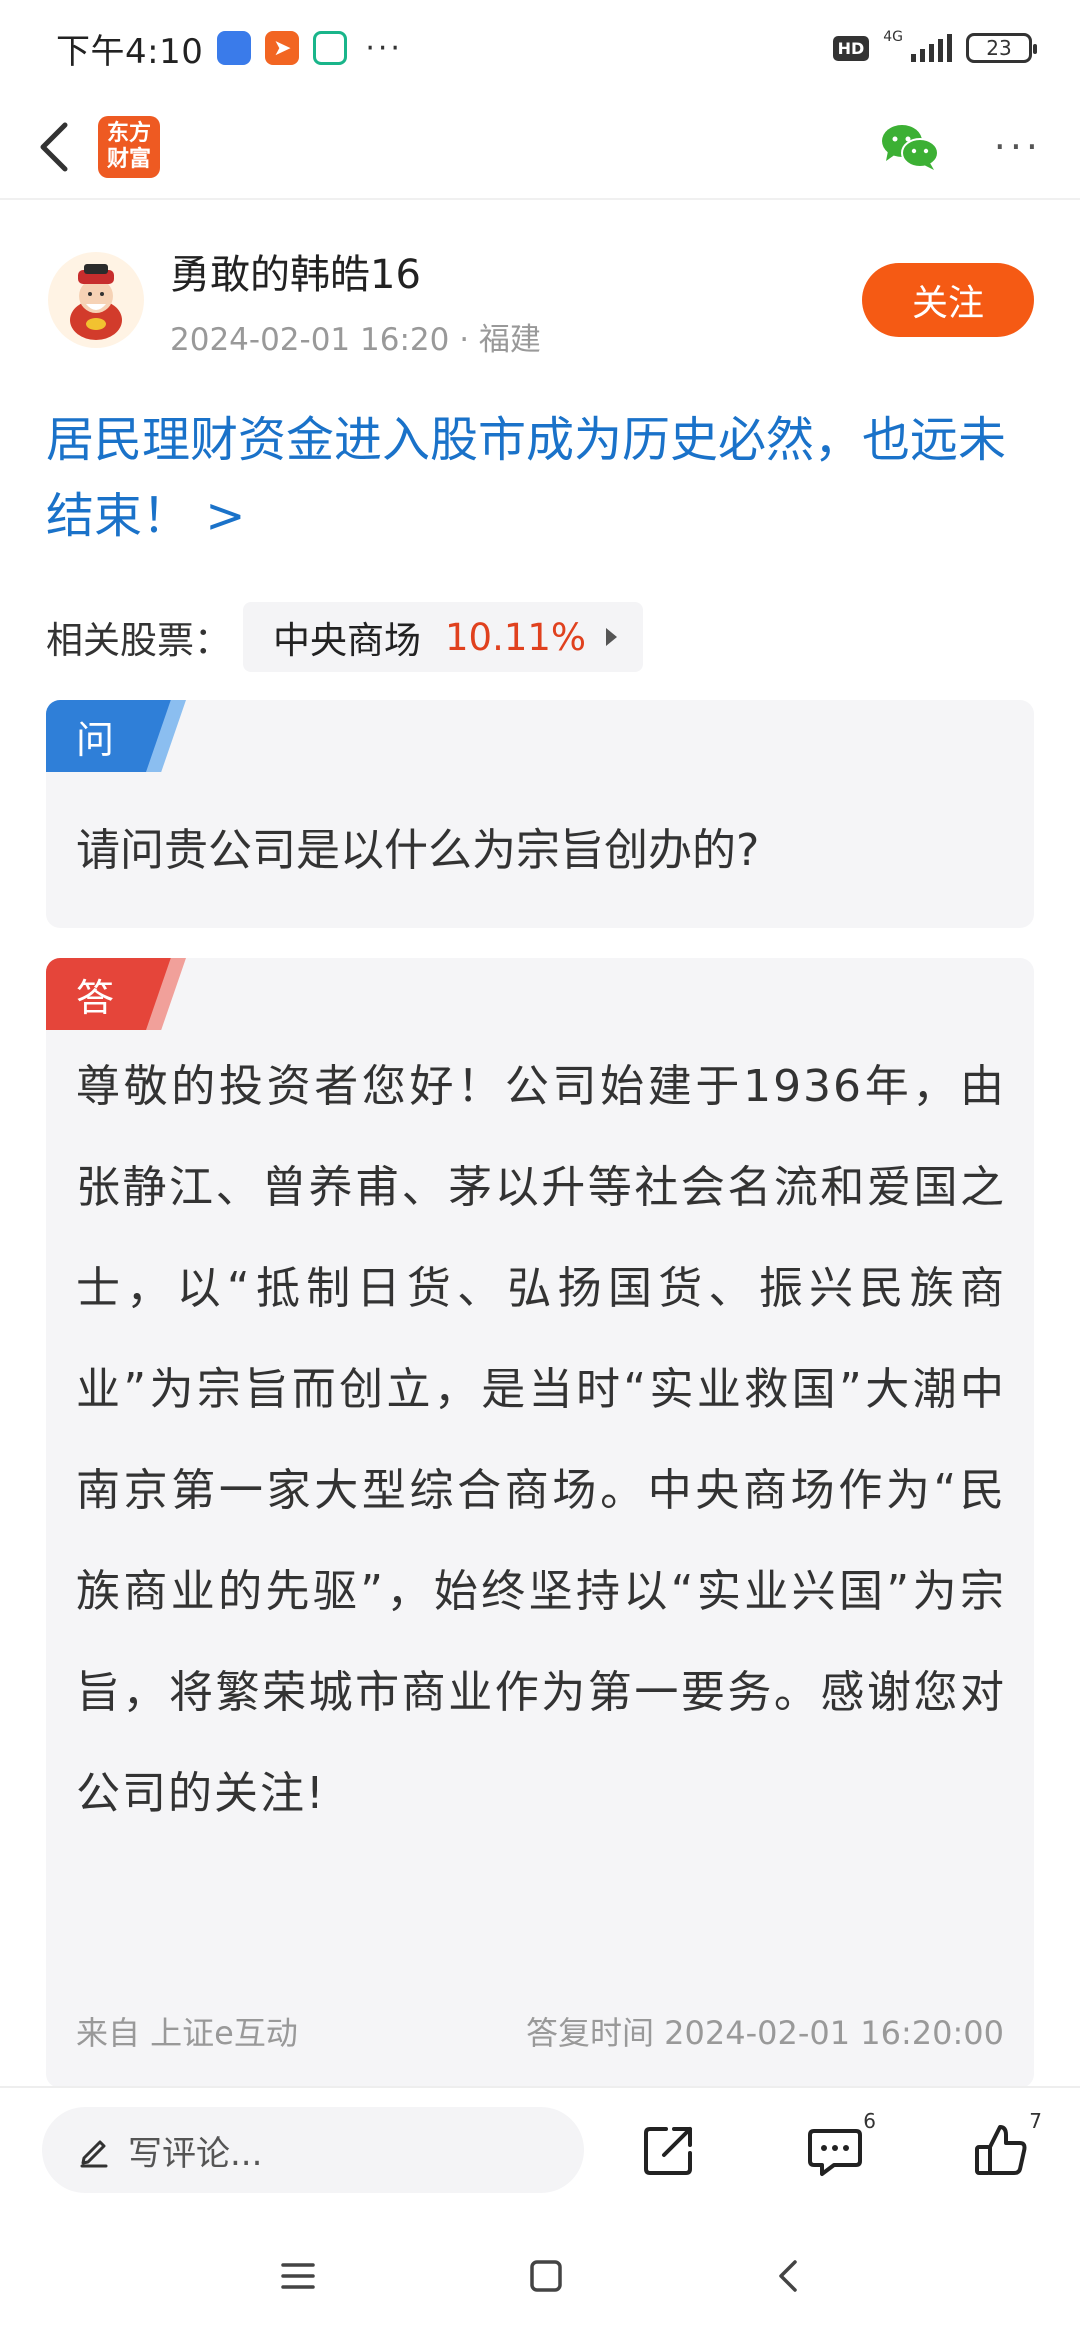 This screenshot has height=2340, width=1080. What do you see at coordinates (540, 48) in the screenshot?
I see `status-bar: 下午4:10 ➤ ··· HD 4G 23` at bounding box center [540, 48].